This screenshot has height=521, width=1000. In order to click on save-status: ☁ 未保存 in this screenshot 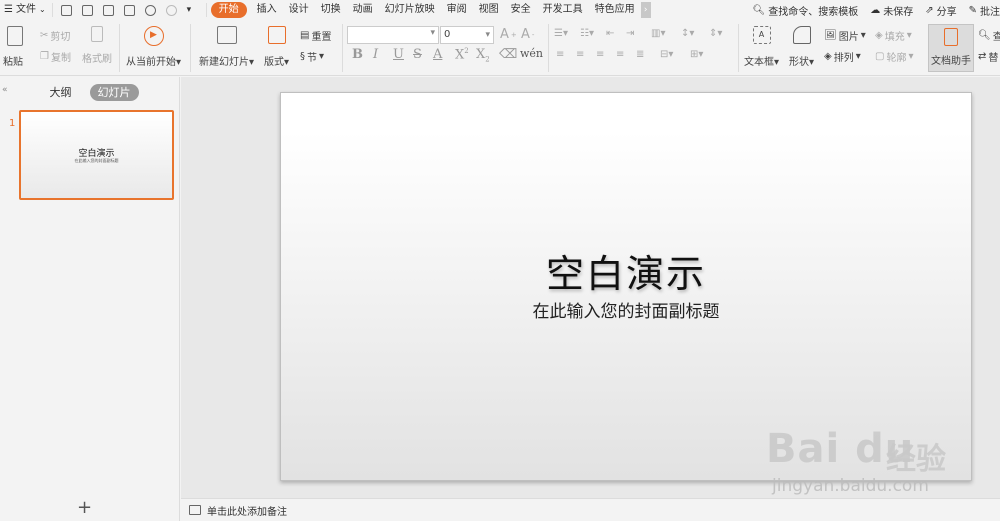, I will do `click(891, 10)`.